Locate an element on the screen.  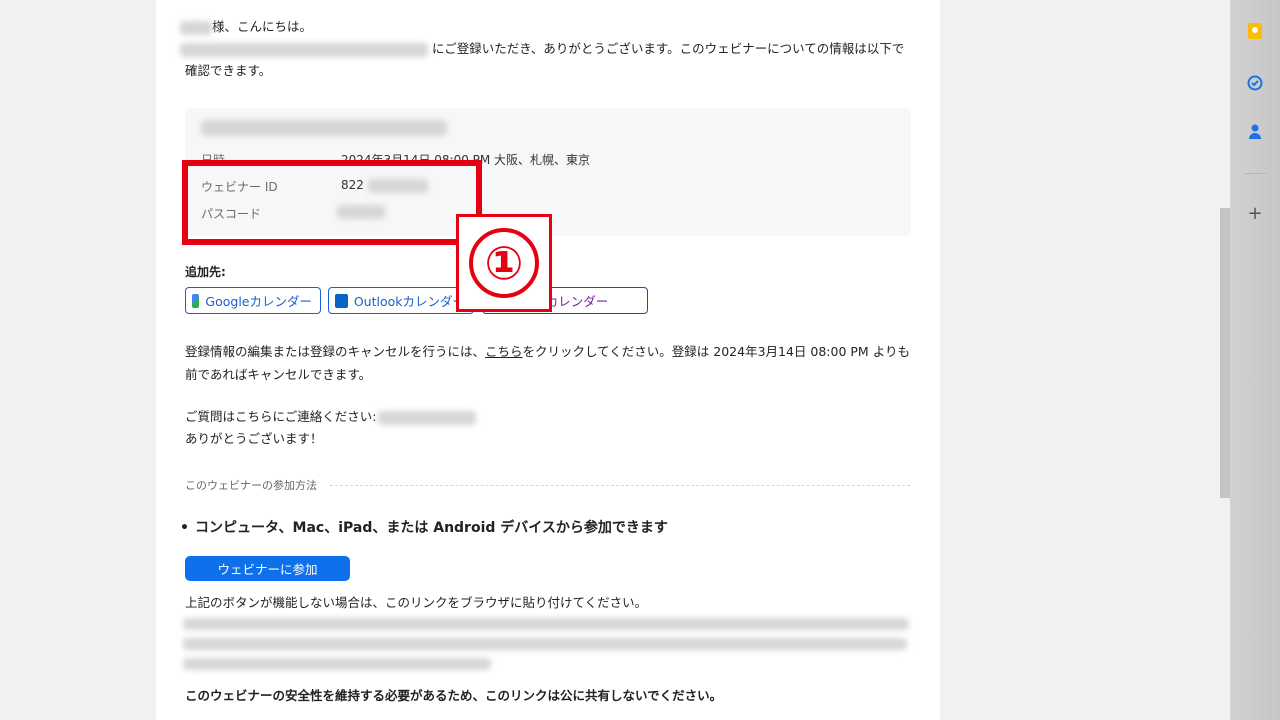
redacted-topic is located at coordinates (324, 128).